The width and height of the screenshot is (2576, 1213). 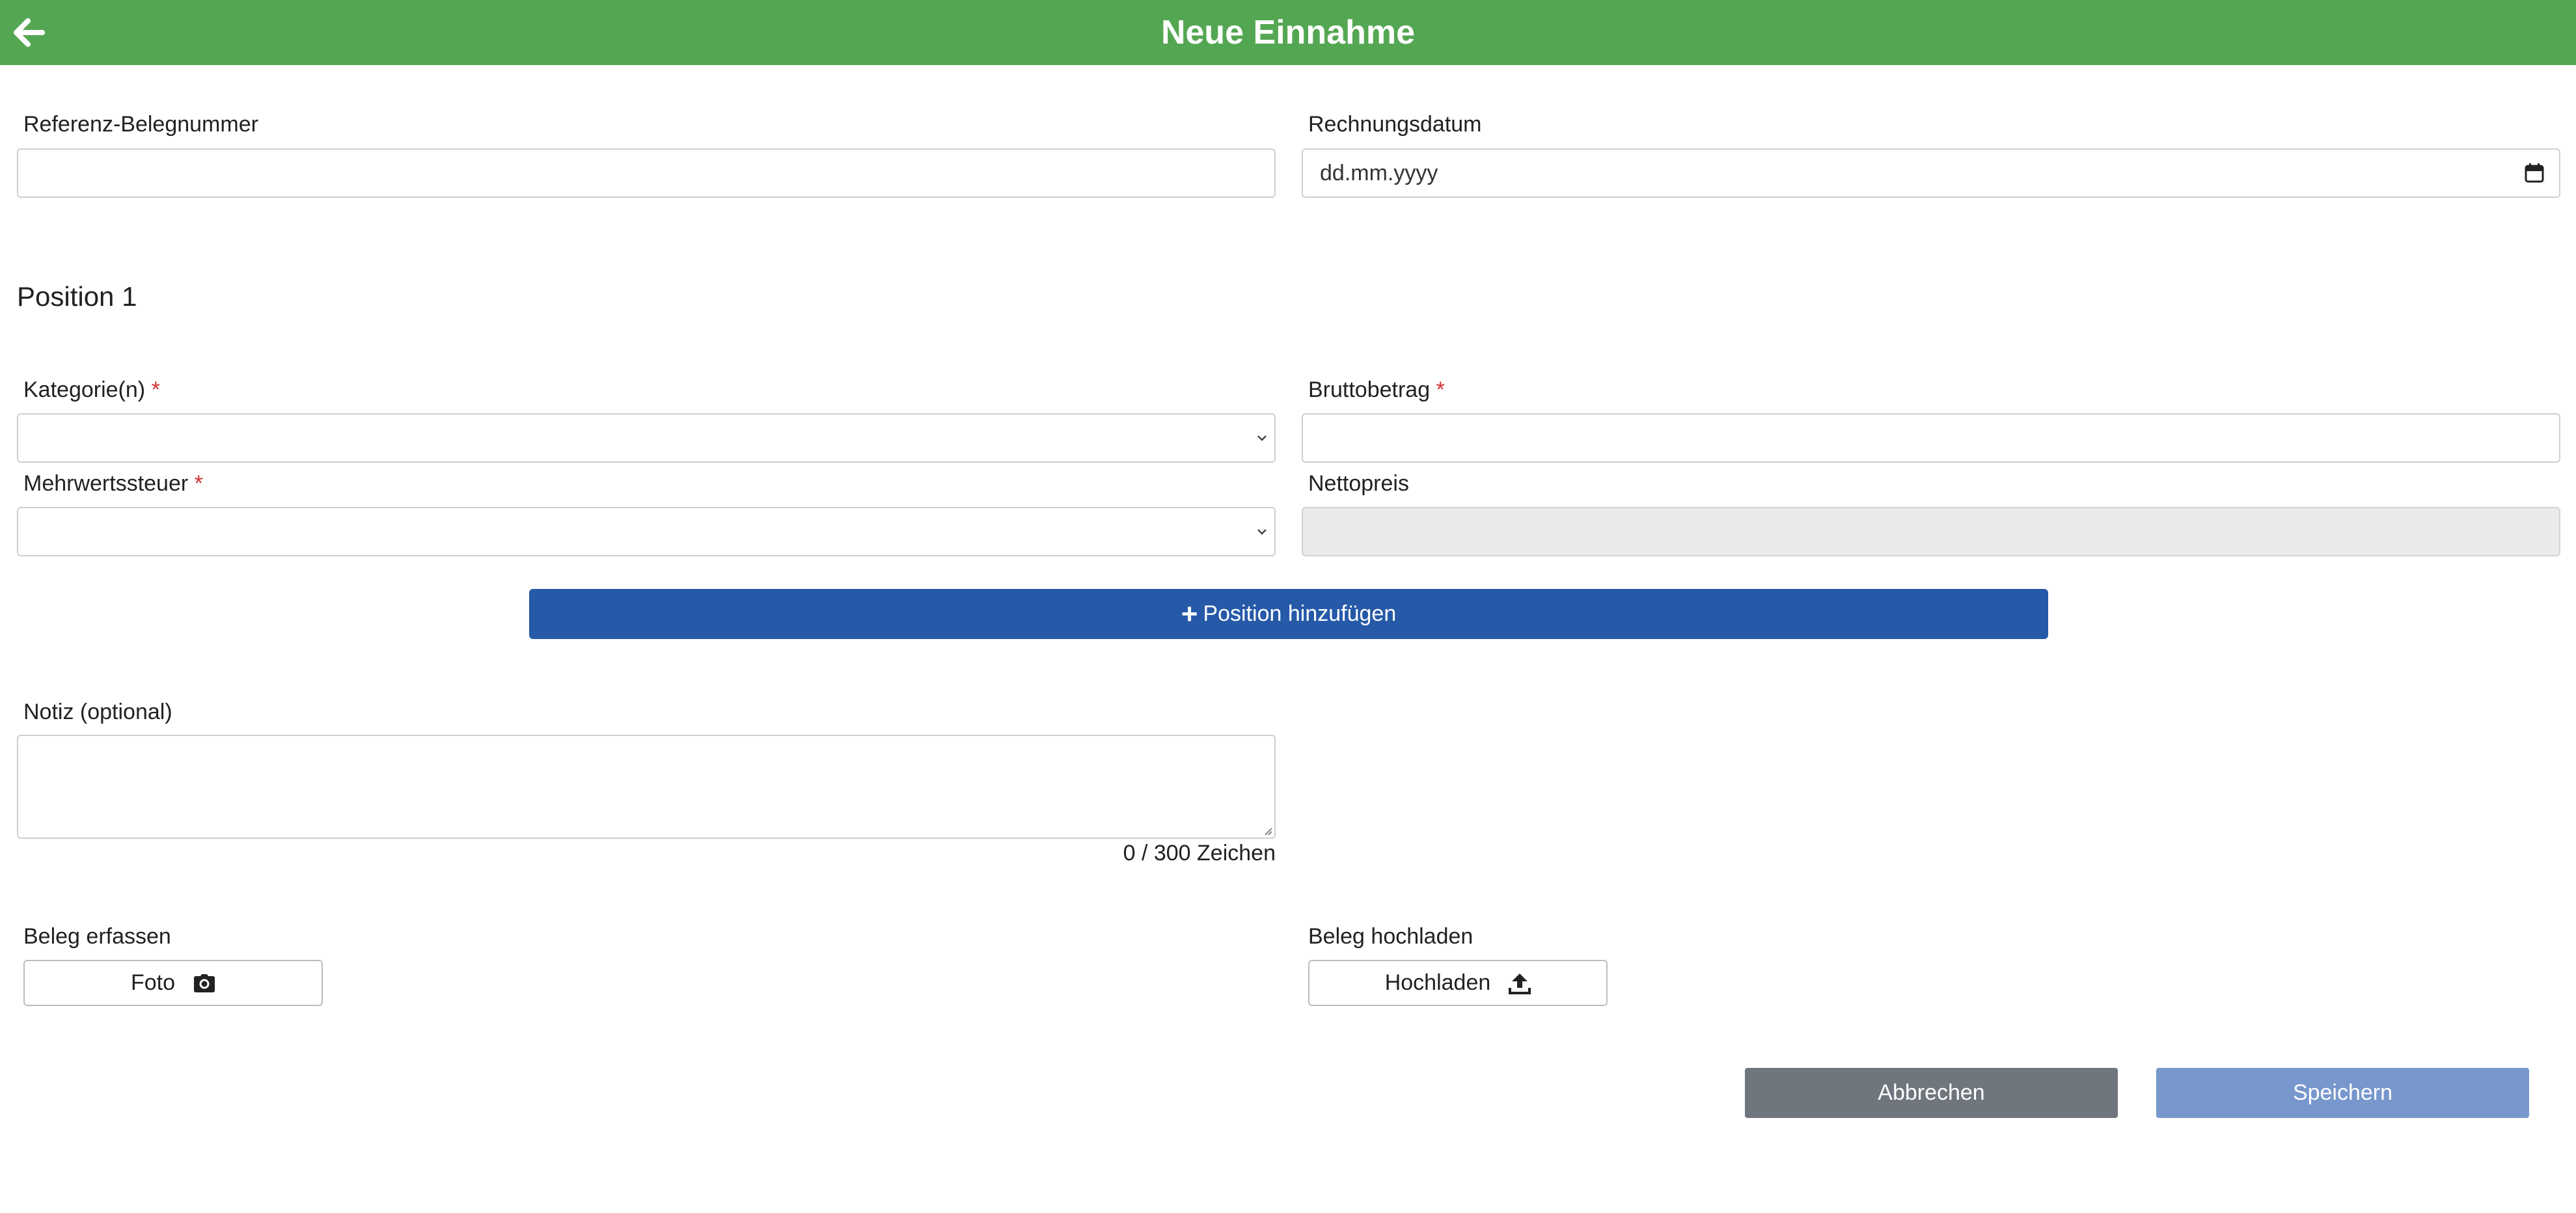 What do you see at coordinates (1391, 936) in the screenshot?
I see `upload-label: Beleg hochladen` at bounding box center [1391, 936].